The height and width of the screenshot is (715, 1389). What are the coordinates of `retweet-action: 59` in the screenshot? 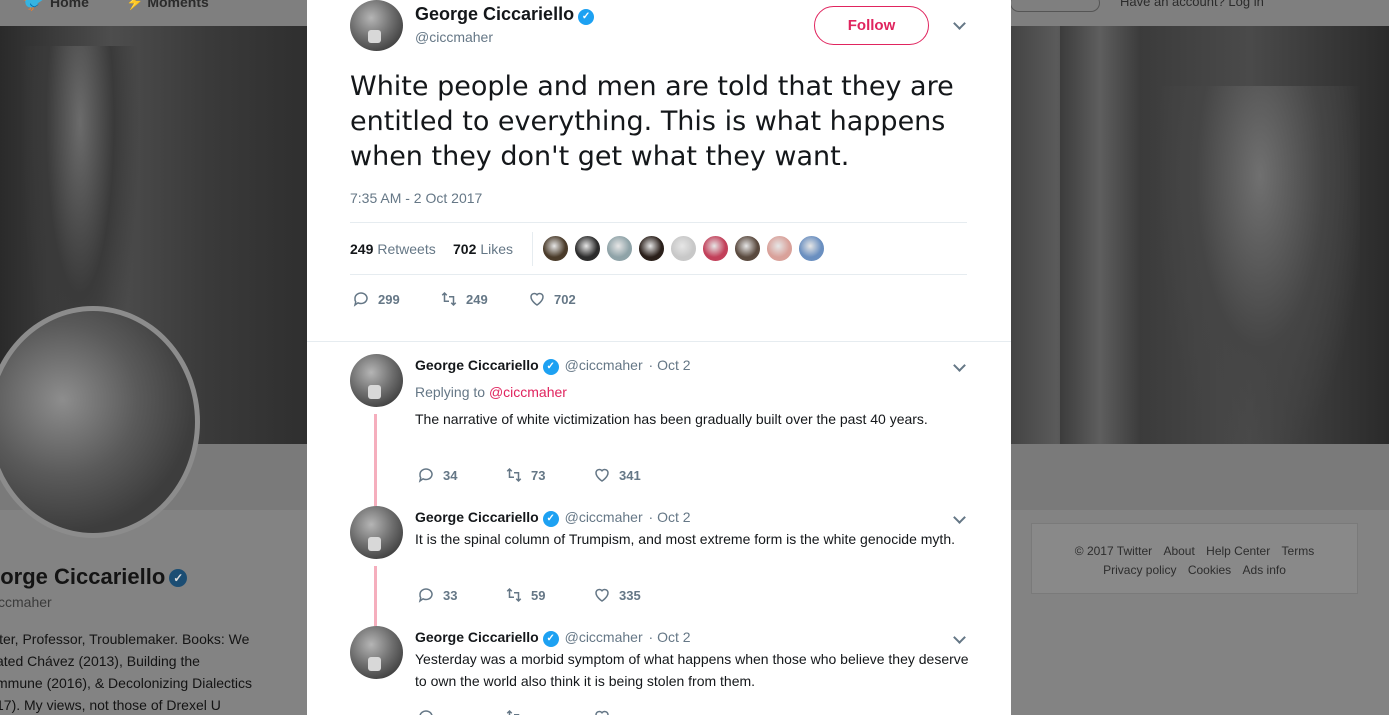 It's located at (525, 596).